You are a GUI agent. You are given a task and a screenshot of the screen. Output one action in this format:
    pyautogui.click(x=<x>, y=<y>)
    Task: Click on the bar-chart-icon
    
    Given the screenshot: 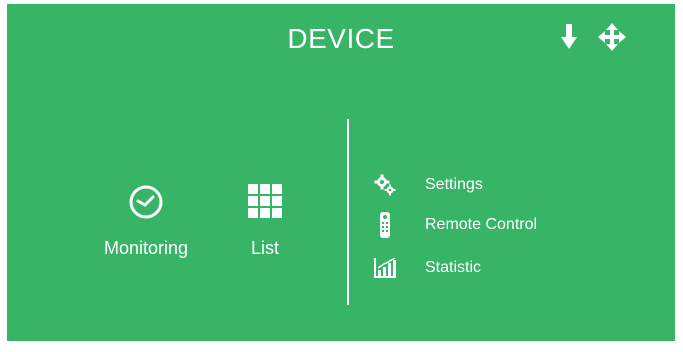 What is the action you would take?
    pyautogui.click(x=385, y=268)
    